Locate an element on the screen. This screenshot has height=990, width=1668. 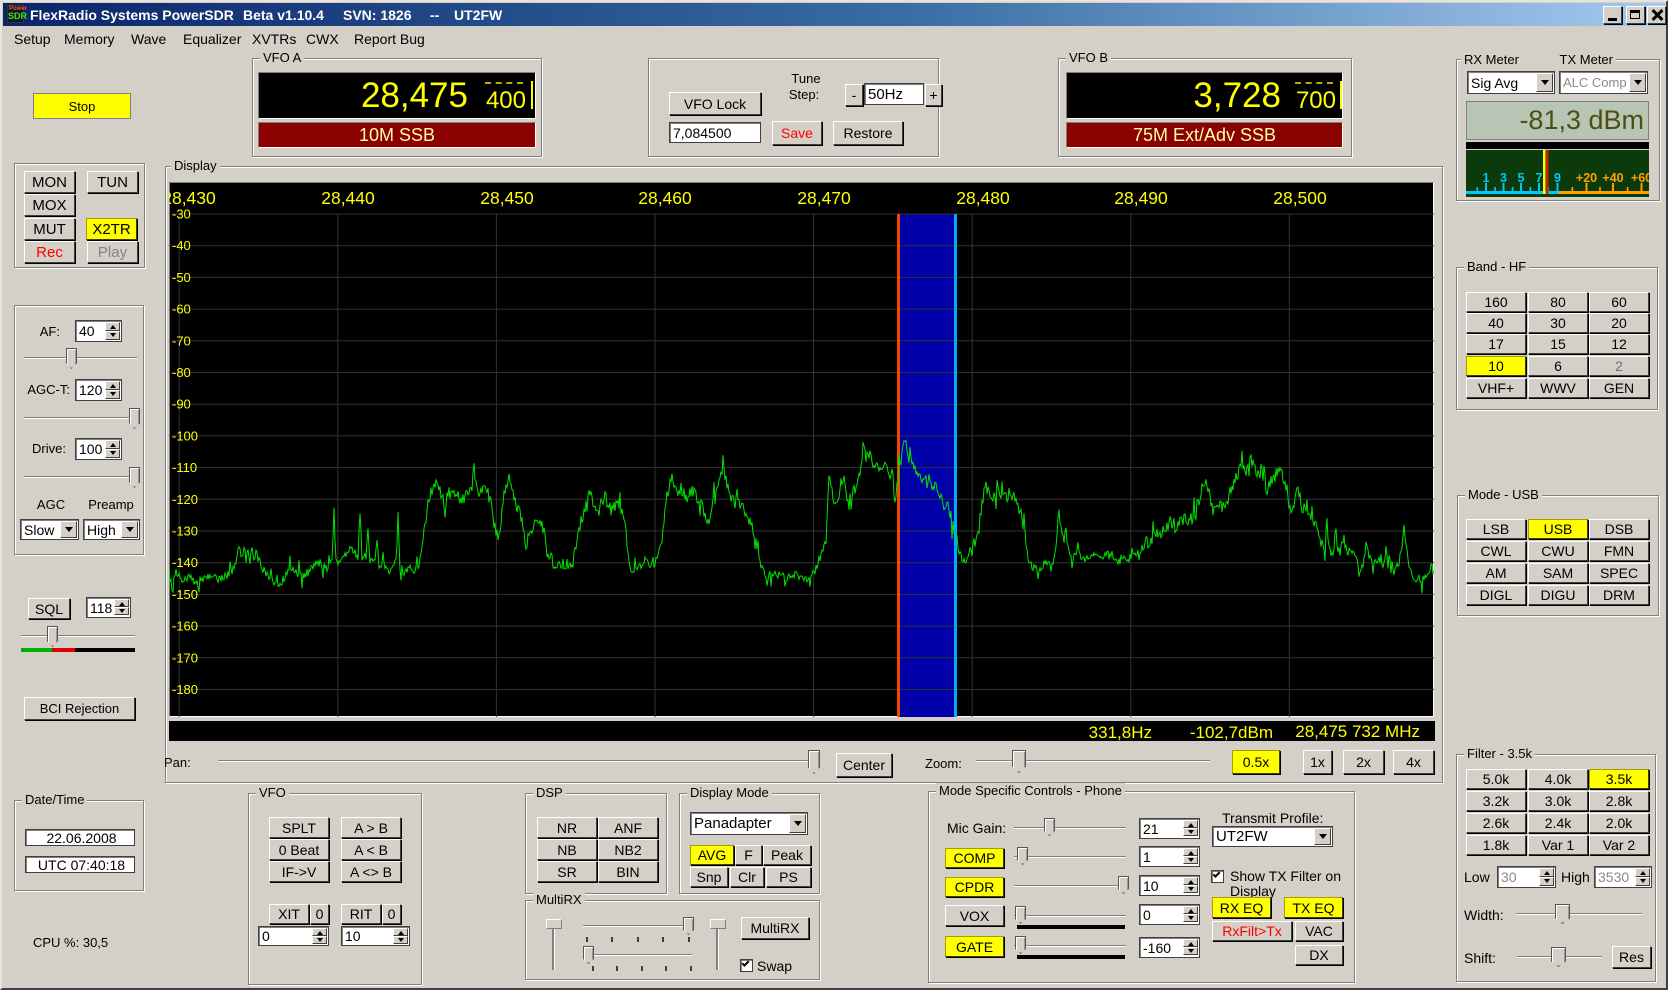
svg-text: 1 is located at coordinates (1486, 178).